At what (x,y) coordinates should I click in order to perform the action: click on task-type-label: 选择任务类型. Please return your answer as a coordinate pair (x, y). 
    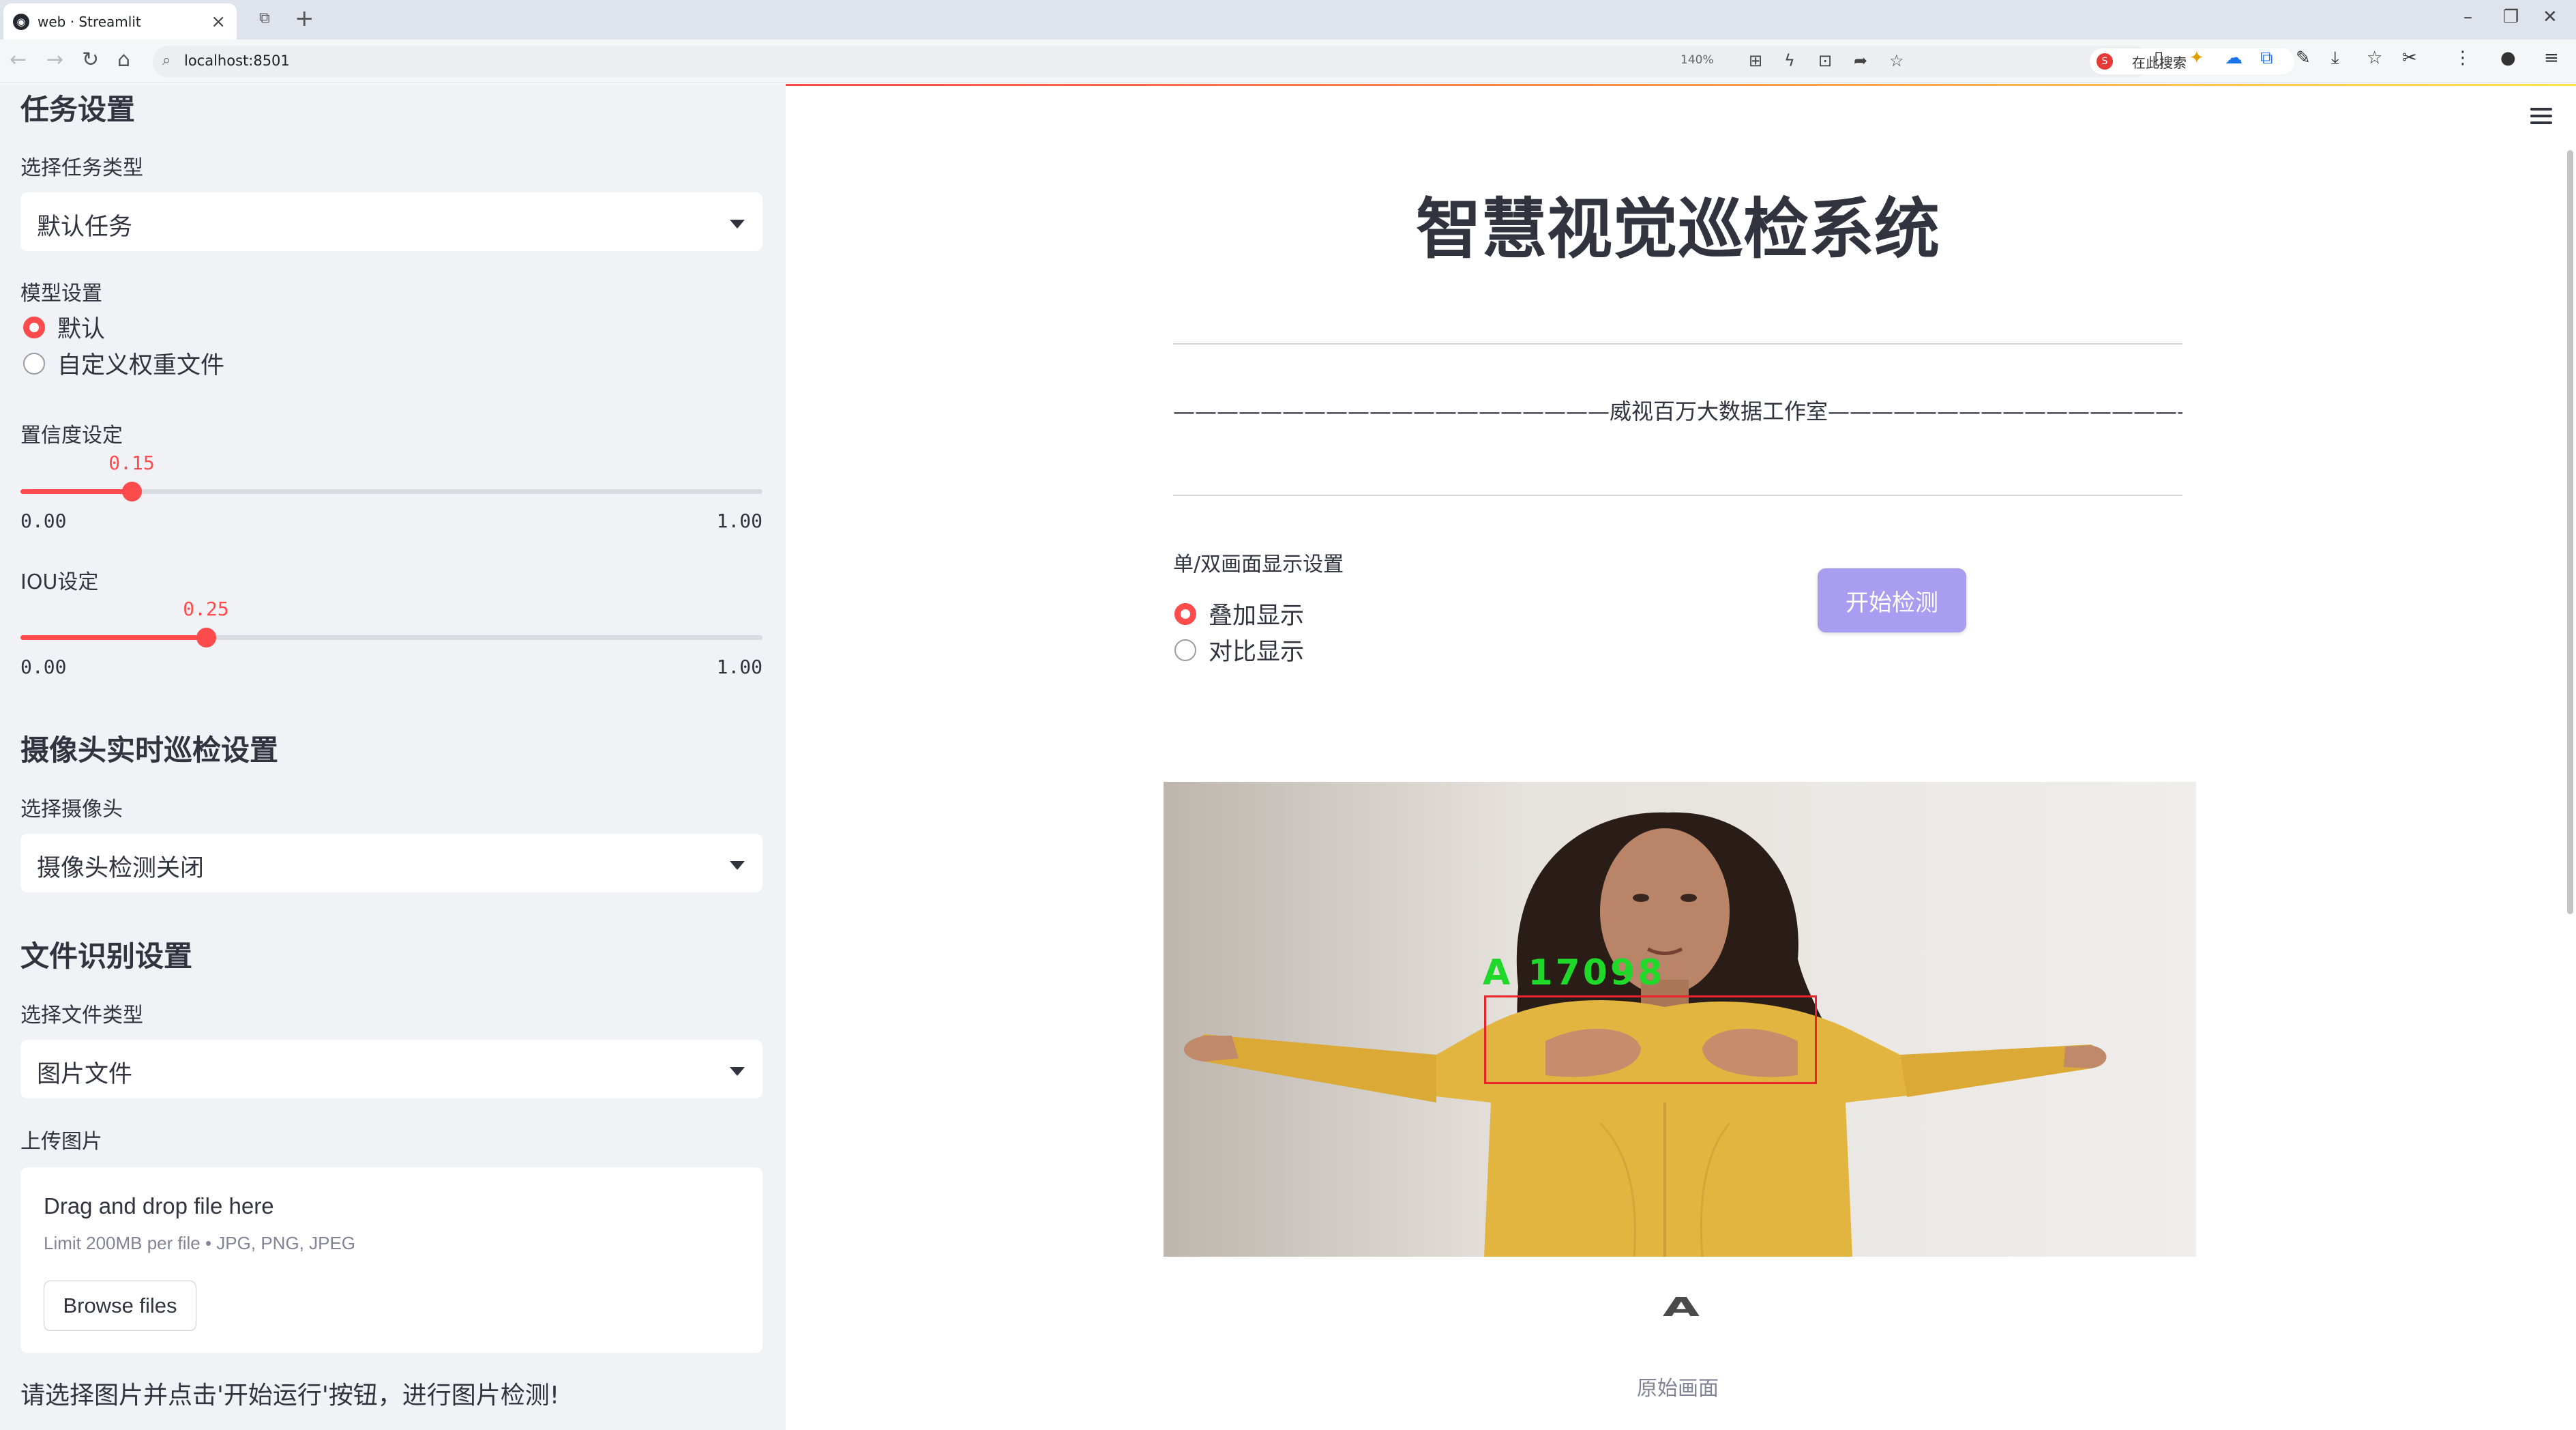
    Looking at the image, I should click on (81, 168).